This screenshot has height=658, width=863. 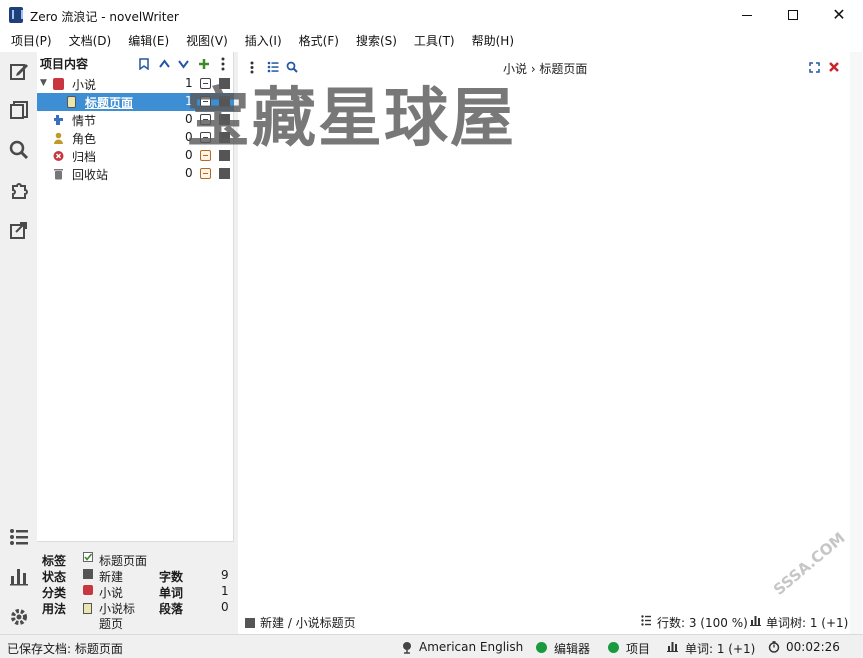 What do you see at coordinates (807, 623) in the screenshot?
I see `footer-words: 单词树: 1 (+1)` at bounding box center [807, 623].